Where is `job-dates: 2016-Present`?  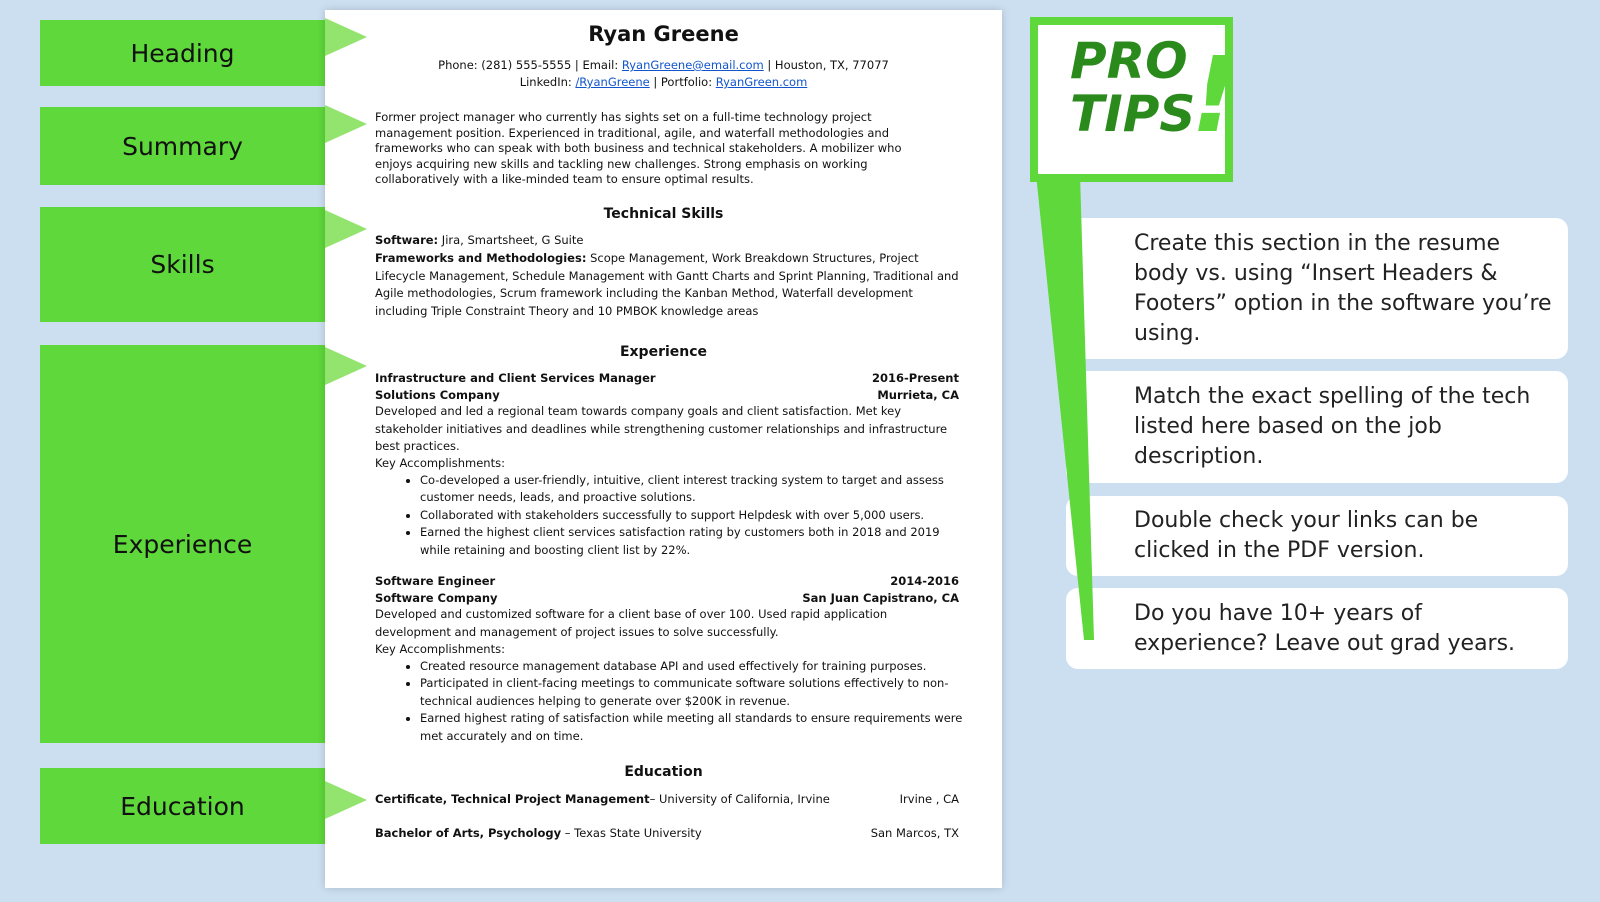
job-dates: 2016-Present is located at coordinates (915, 378).